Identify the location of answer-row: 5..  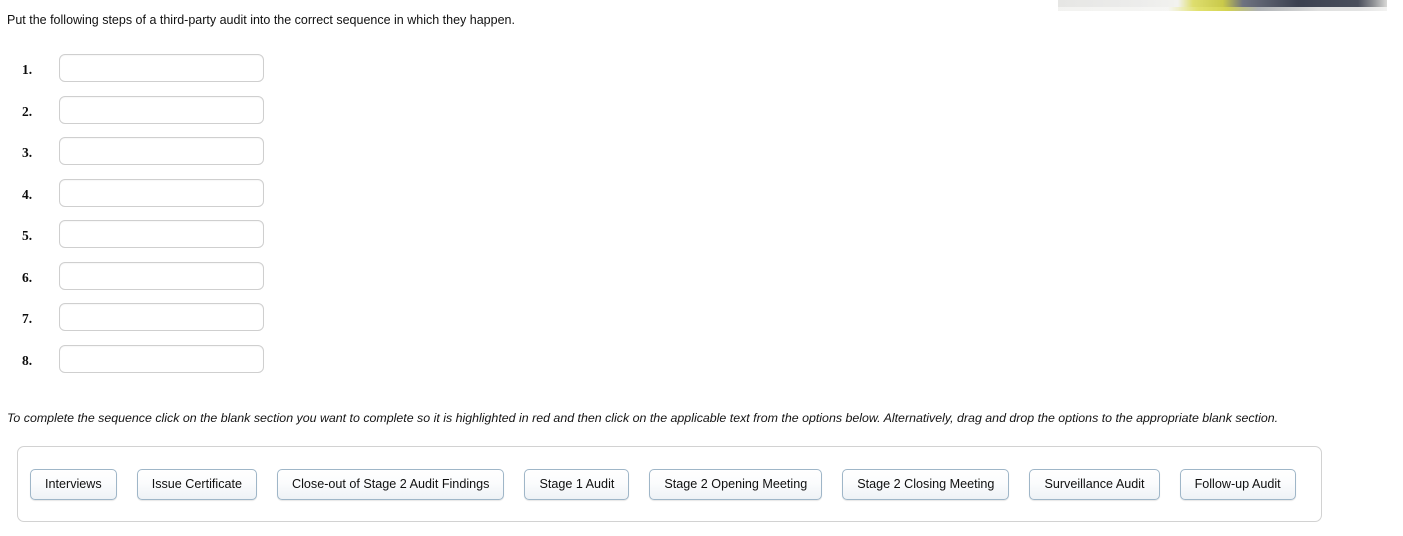
(150, 241).